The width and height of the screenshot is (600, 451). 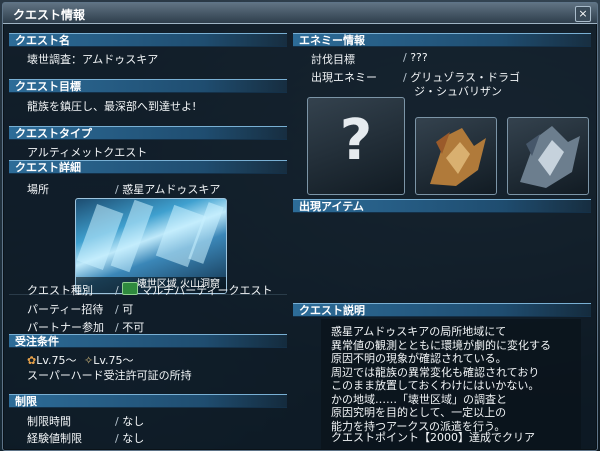 I want to click on window-title: クエスト情報, so click(x=49, y=15).